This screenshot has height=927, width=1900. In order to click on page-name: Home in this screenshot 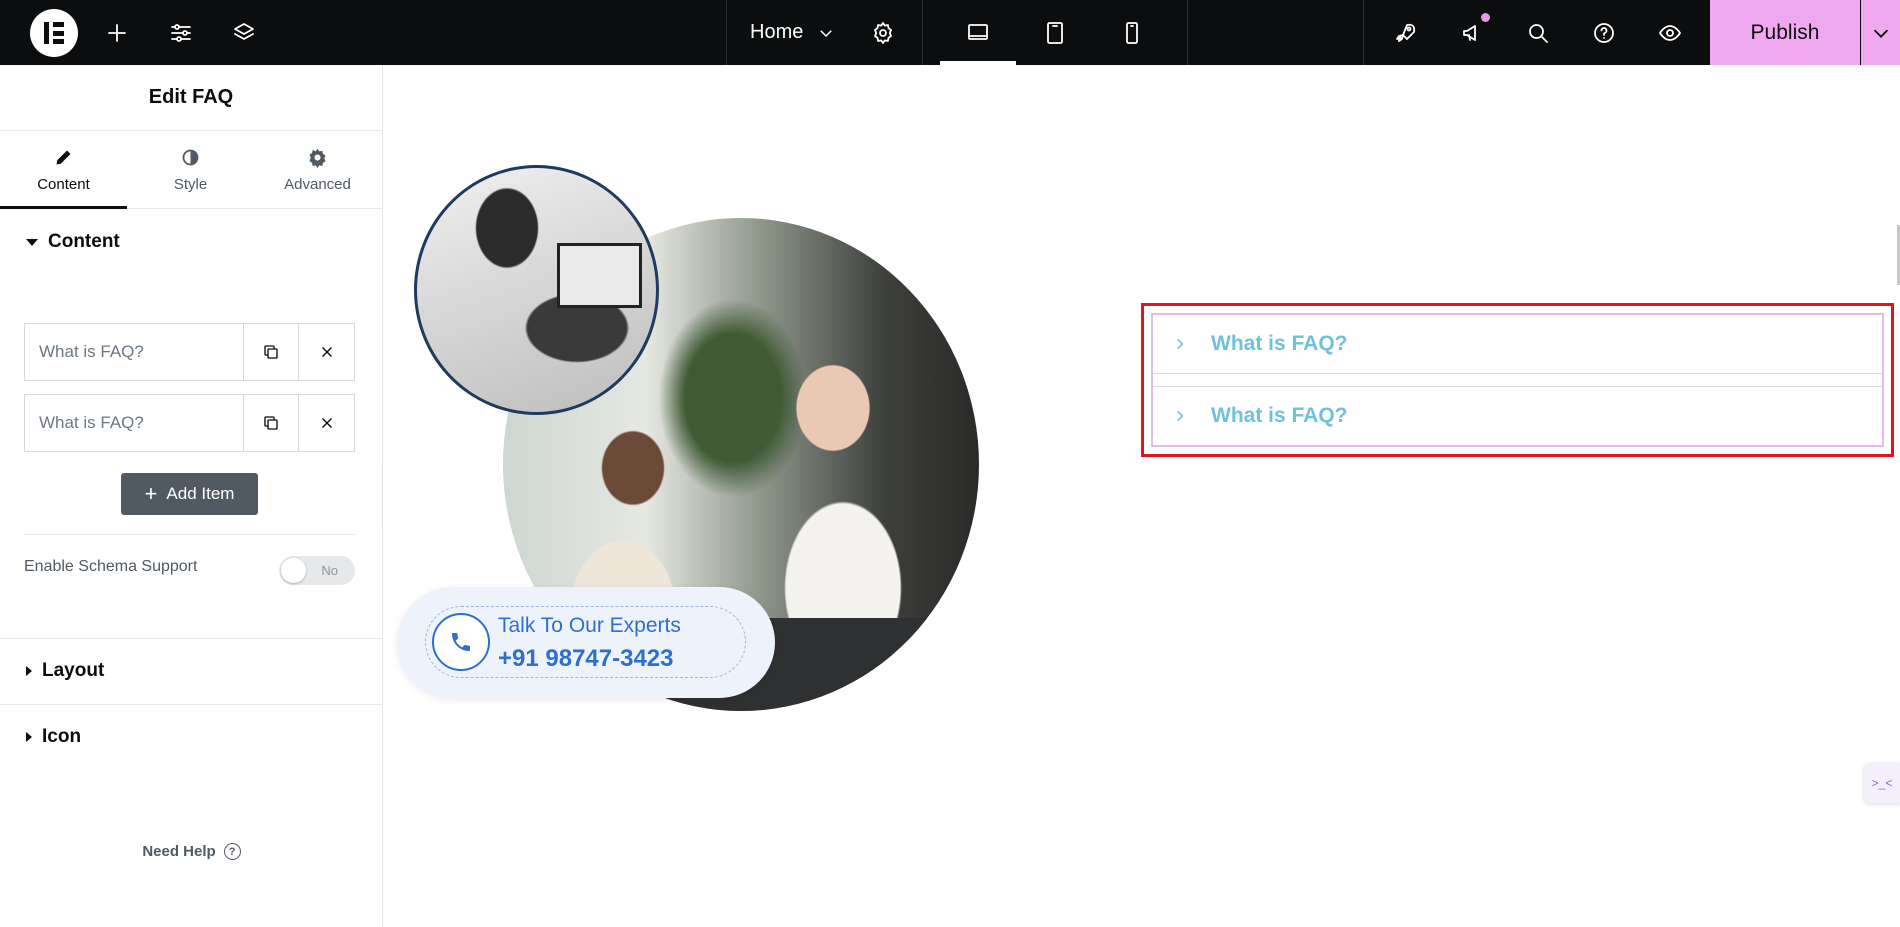, I will do `click(777, 32)`.